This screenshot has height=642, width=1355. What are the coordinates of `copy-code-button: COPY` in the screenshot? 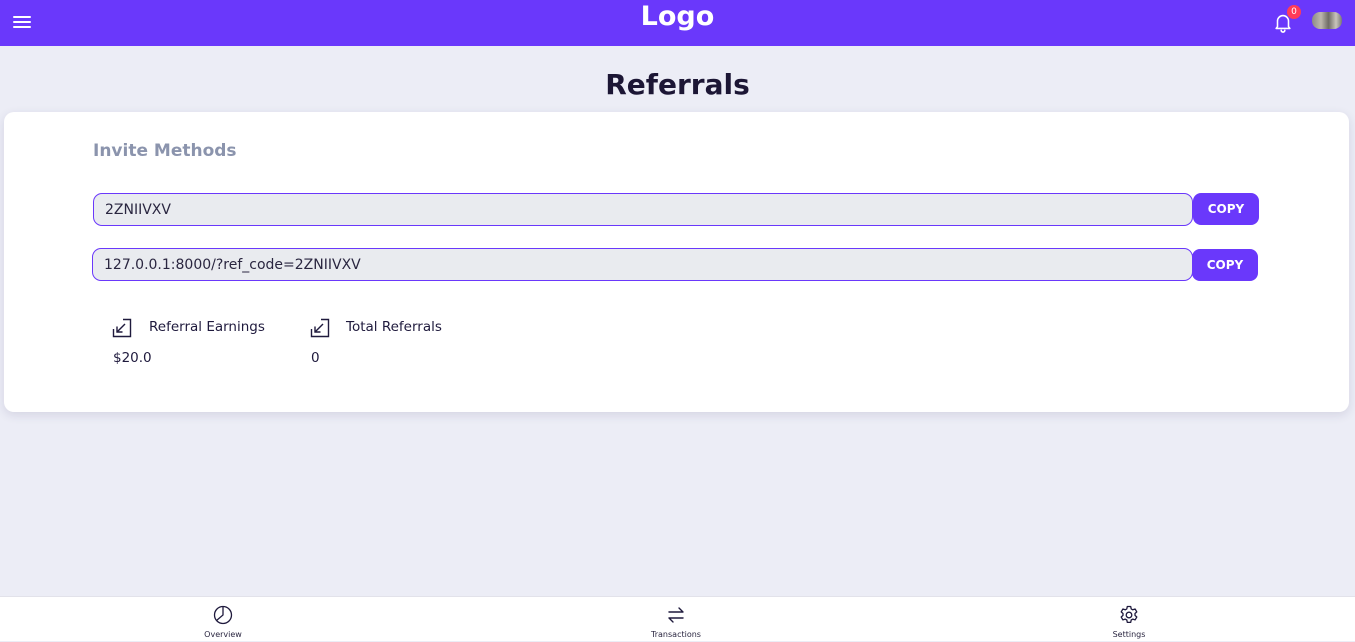 It's located at (1226, 209).